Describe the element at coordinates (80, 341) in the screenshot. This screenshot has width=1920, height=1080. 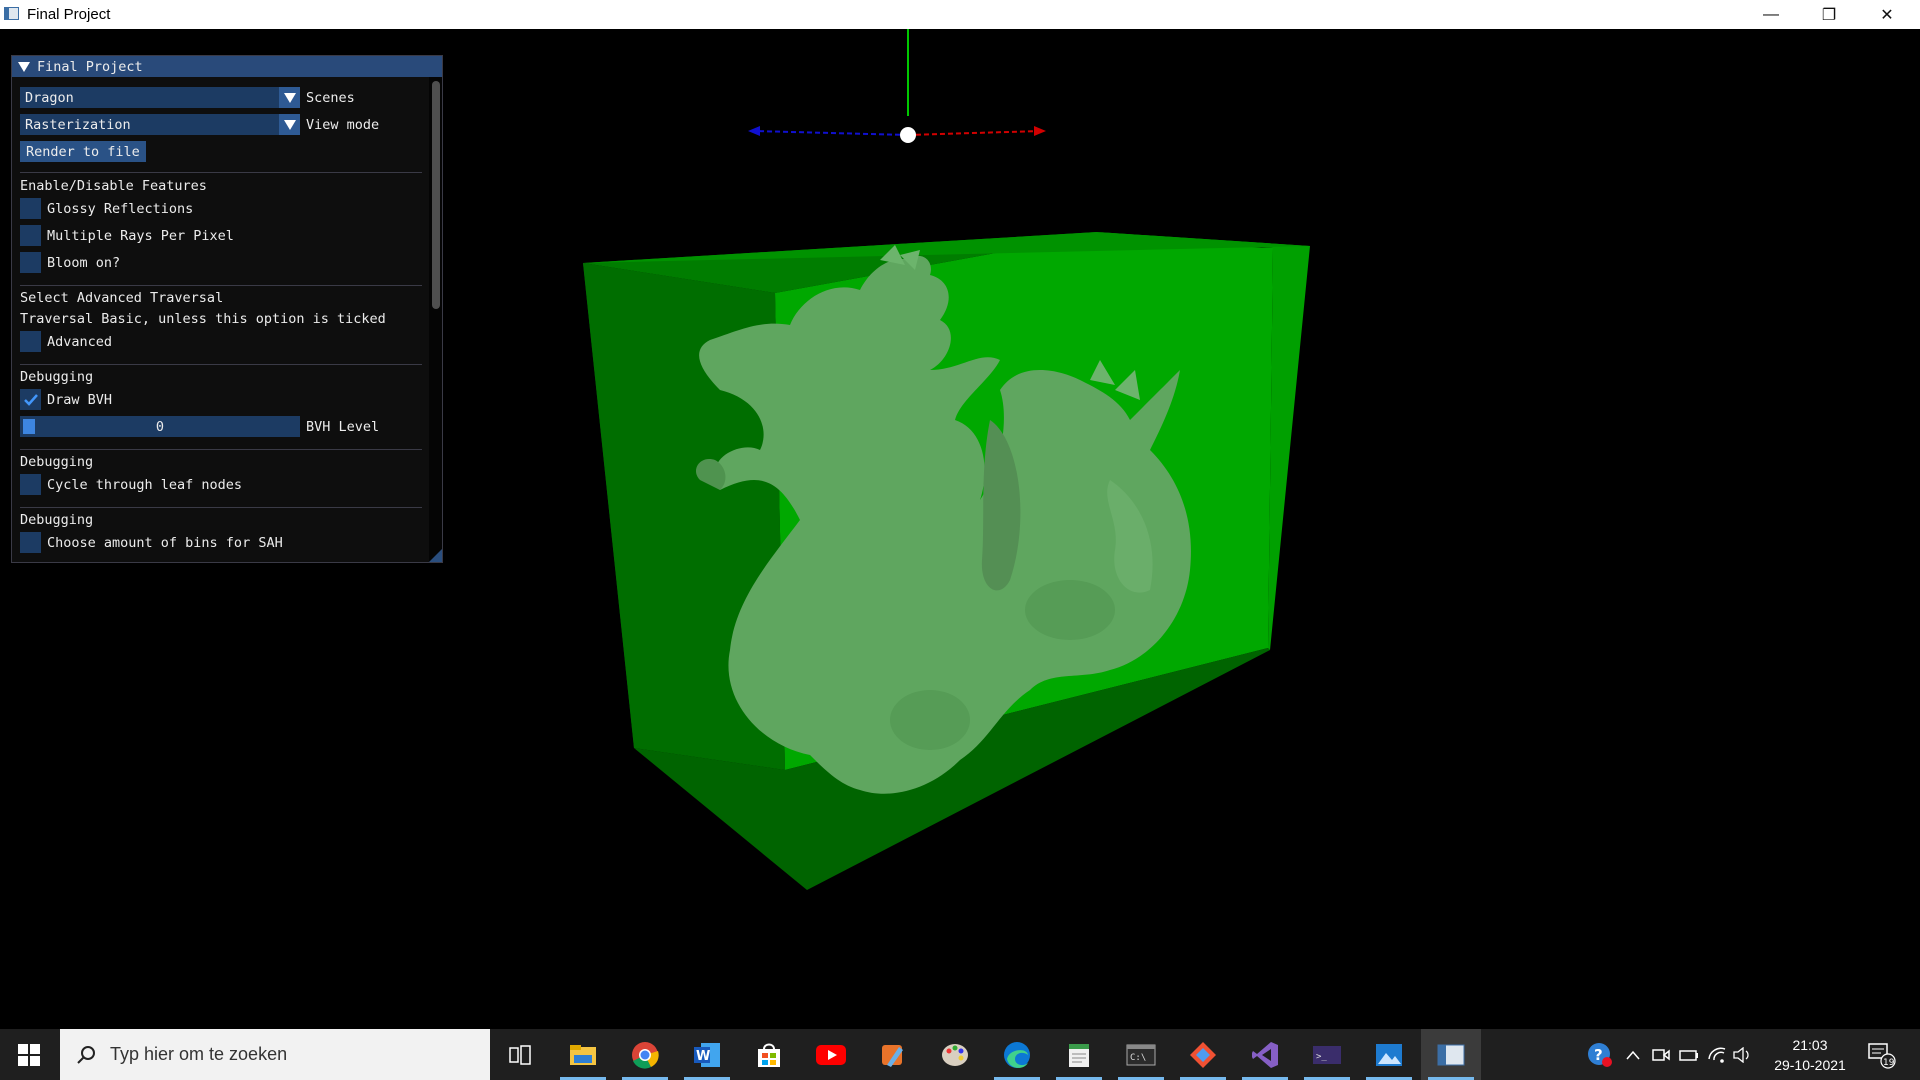
I see `advanced-label: Advanced` at that location.